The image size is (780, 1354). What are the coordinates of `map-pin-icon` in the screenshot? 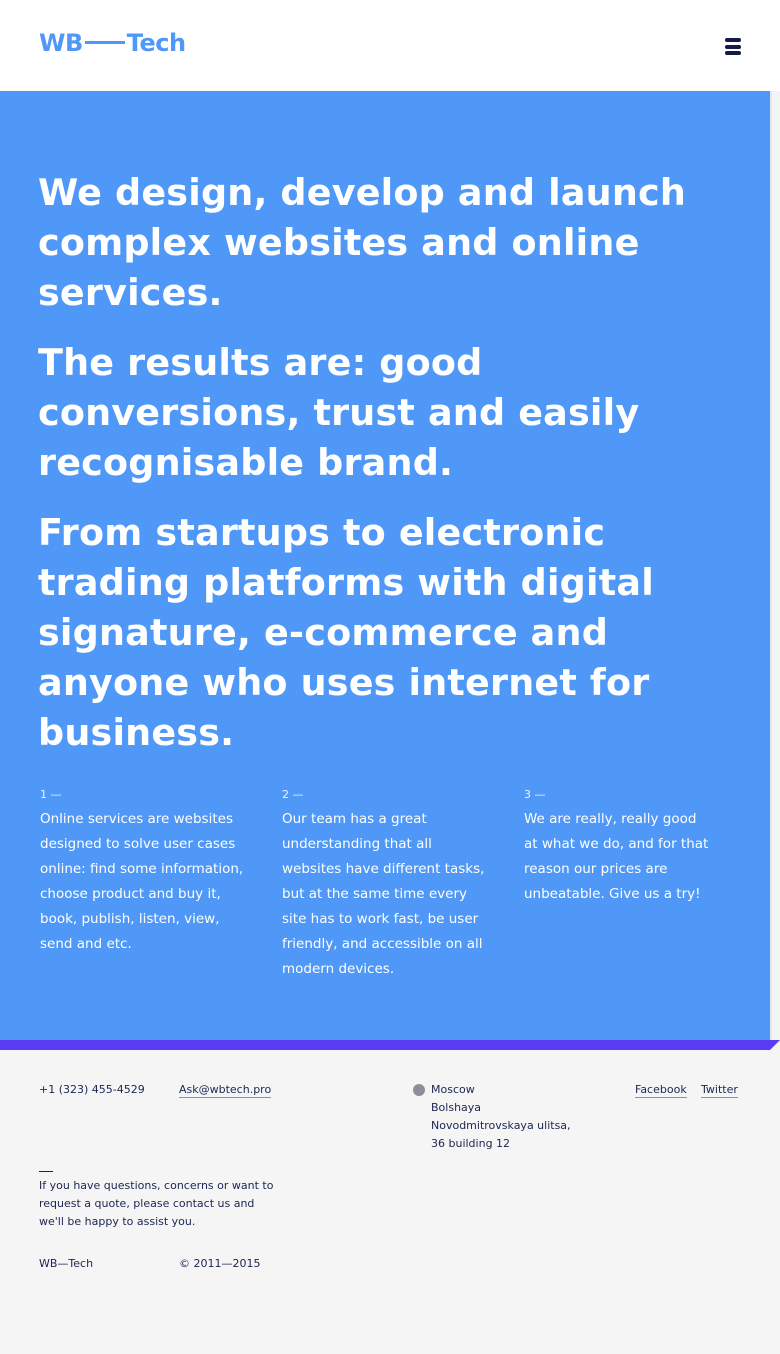 It's located at (419, 1090).